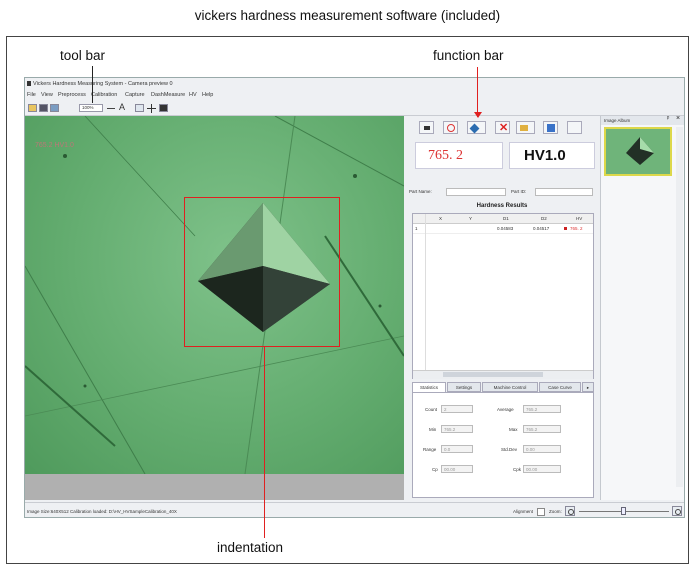  Describe the element at coordinates (502, 127) in the screenshot. I see `delete-icon: ✕` at that location.